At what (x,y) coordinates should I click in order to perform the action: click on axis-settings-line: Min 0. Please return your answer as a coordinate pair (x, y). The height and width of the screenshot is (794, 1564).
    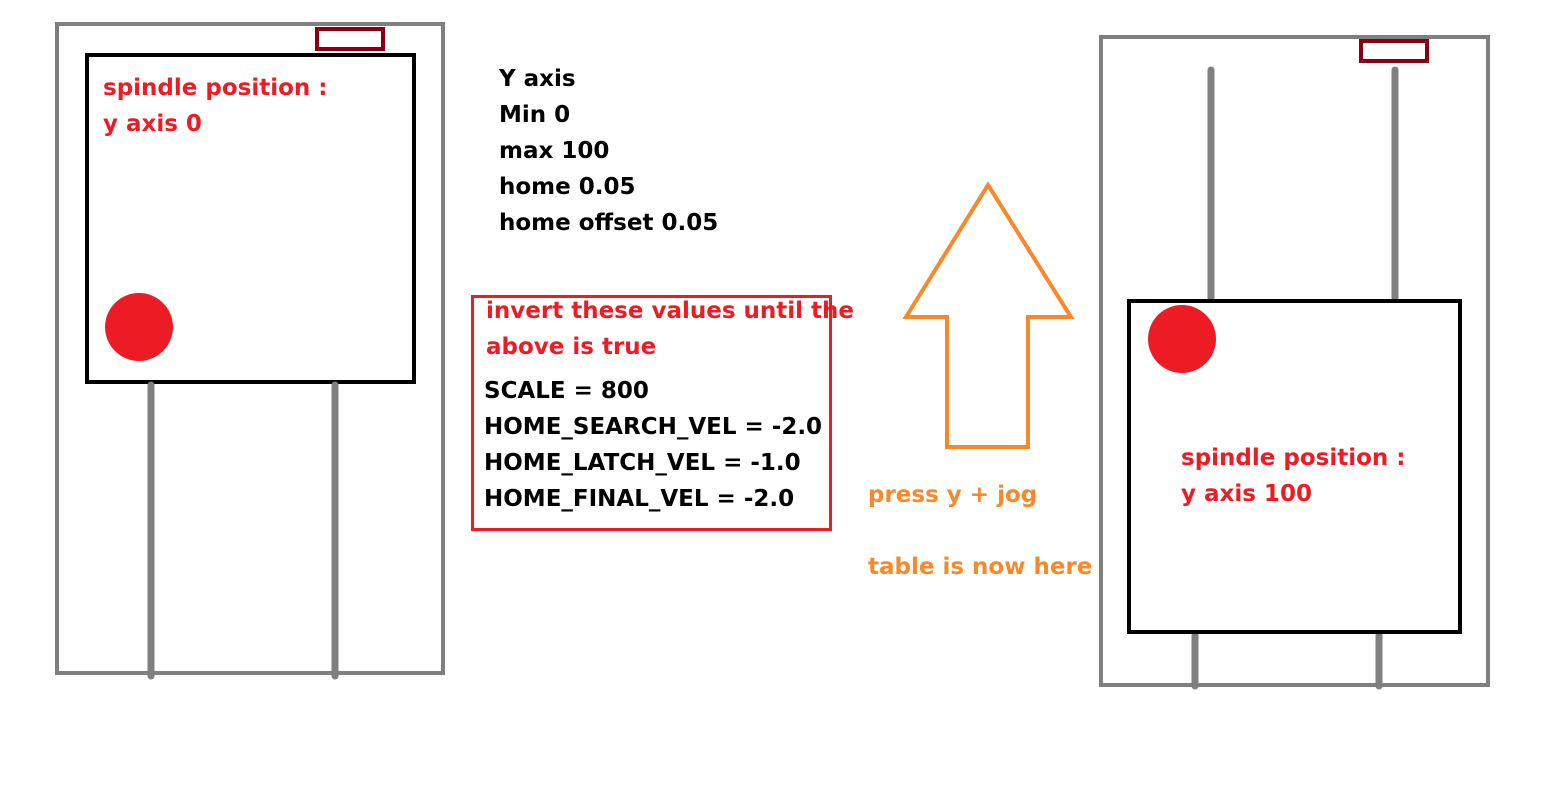
    Looking at the image, I should click on (535, 115).